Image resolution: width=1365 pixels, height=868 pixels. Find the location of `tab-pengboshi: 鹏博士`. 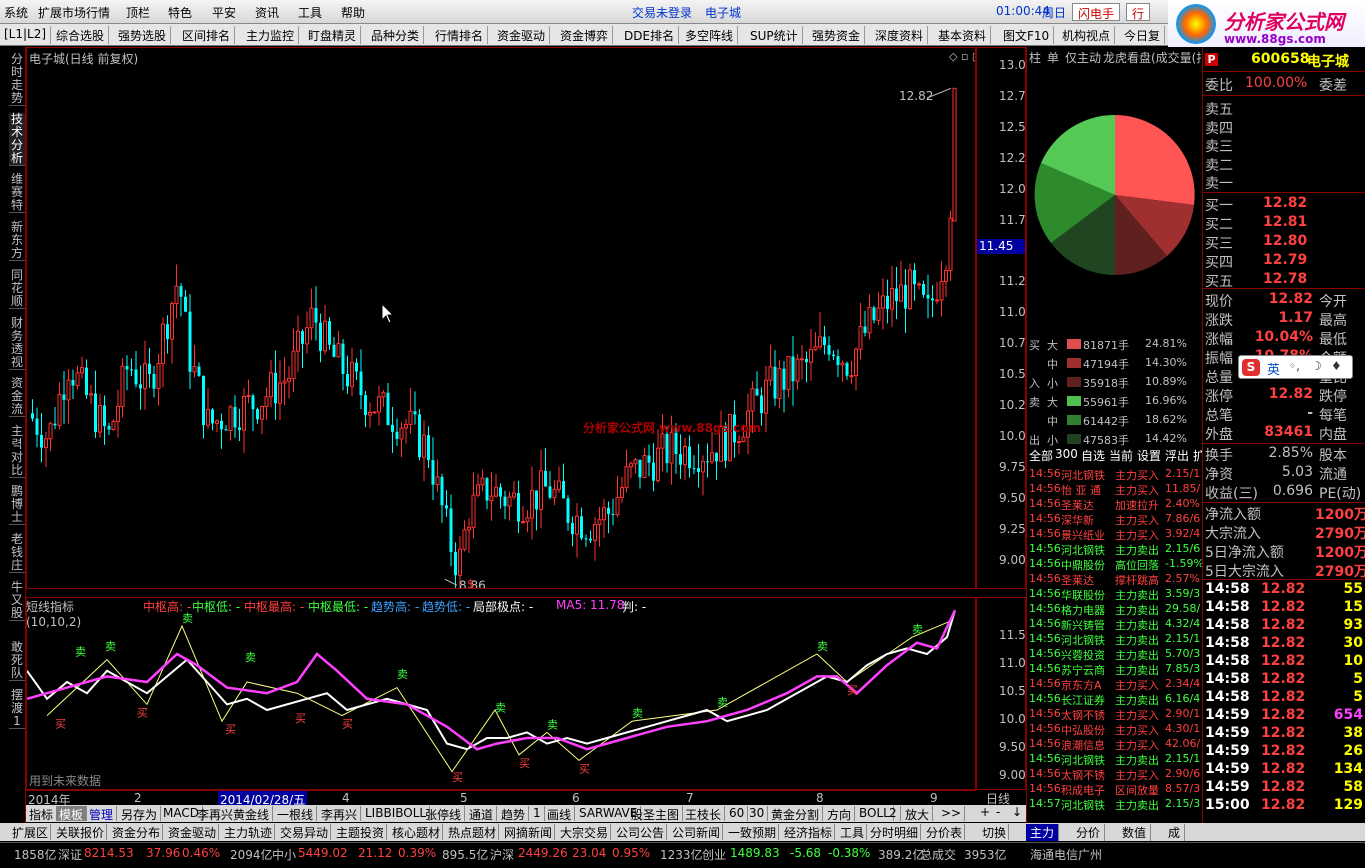

tab-pengboshi: 鹏博士 is located at coordinates (17, 505).